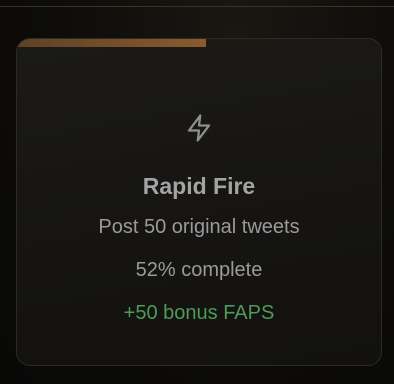 The height and width of the screenshot is (384, 394). I want to click on progress-bar, so click(199, 43).